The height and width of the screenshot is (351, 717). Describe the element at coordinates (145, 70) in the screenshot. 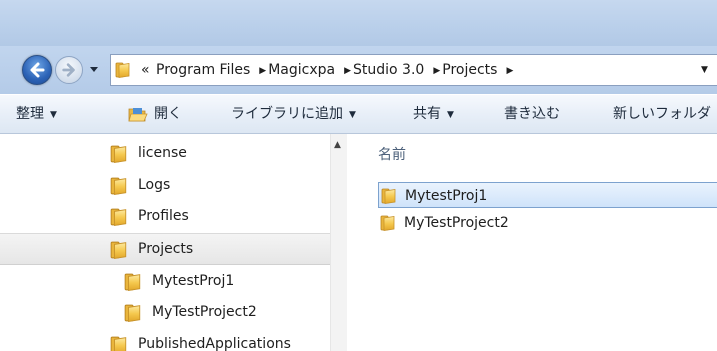

I see `breadcrumb-overflow-button: «` at that location.